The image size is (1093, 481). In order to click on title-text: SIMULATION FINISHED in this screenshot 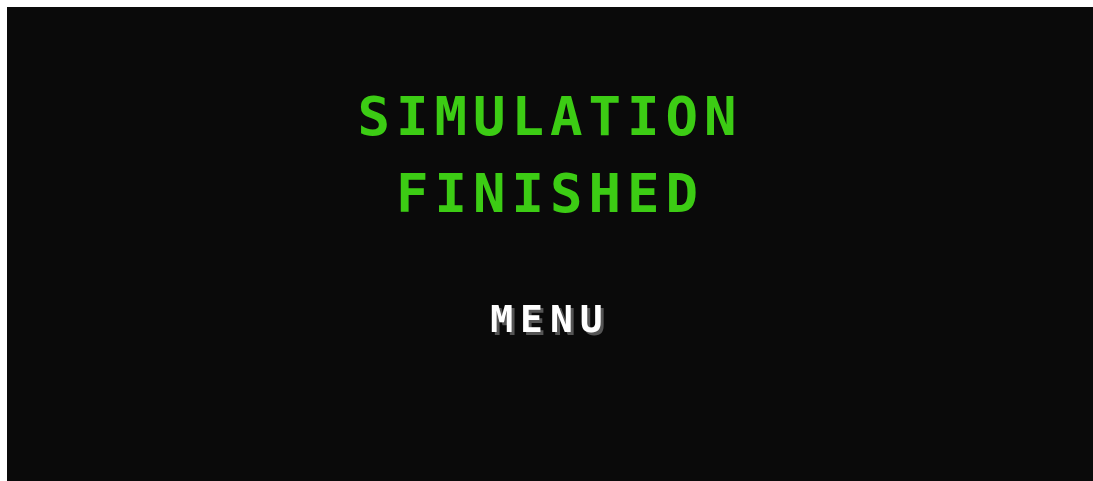, I will do `click(550, 155)`.